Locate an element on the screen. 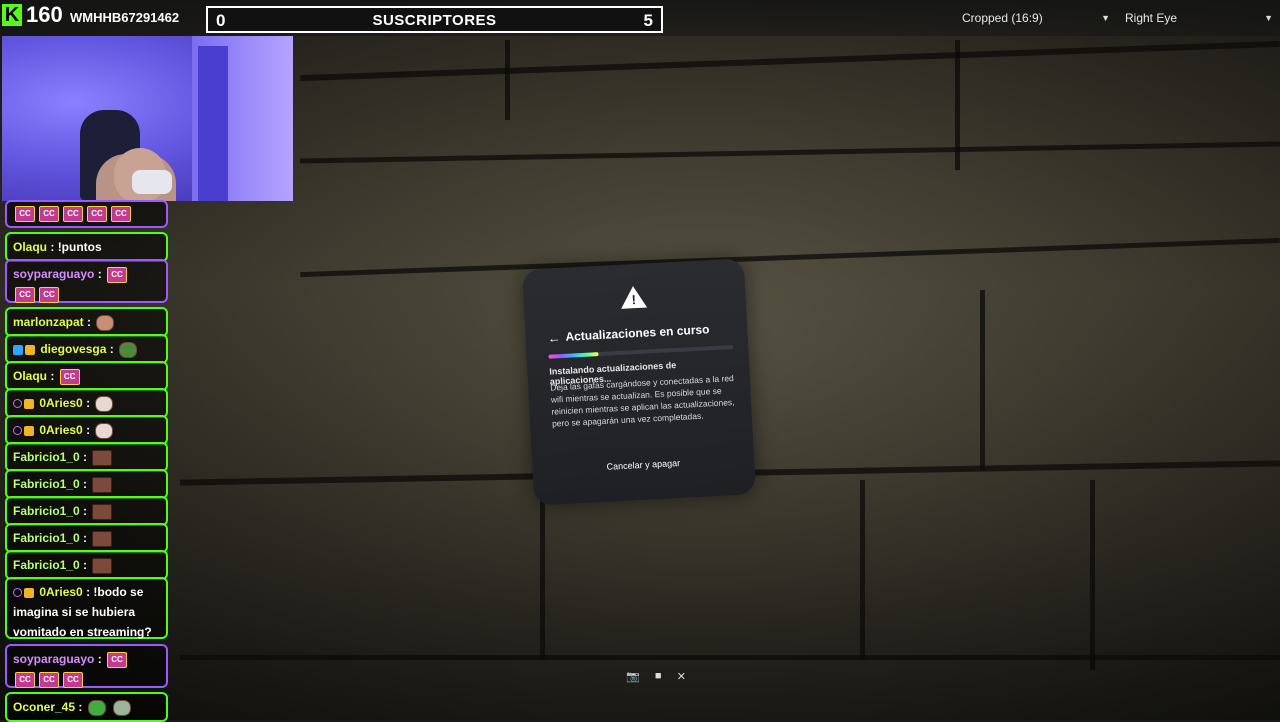  dialog-title: Actualizaciones en curso is located at coordinates (637, 333).